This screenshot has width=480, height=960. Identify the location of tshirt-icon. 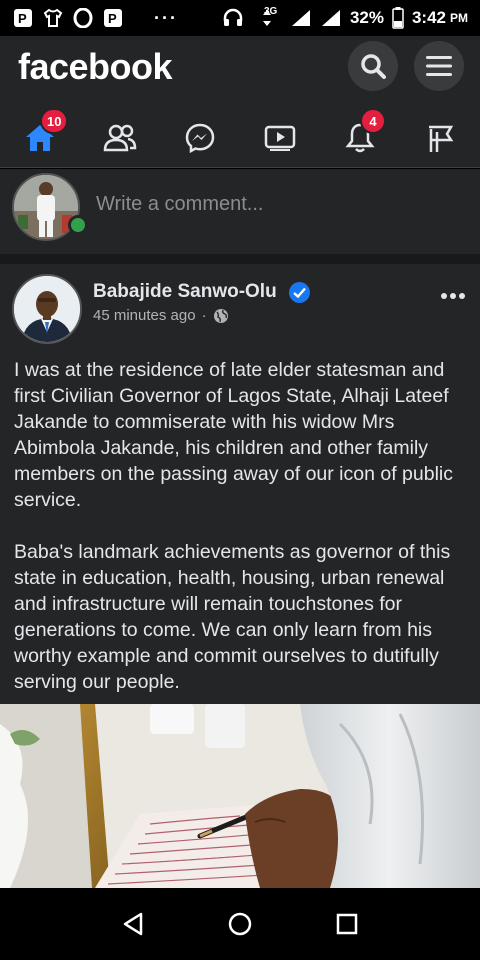
(53, 18).